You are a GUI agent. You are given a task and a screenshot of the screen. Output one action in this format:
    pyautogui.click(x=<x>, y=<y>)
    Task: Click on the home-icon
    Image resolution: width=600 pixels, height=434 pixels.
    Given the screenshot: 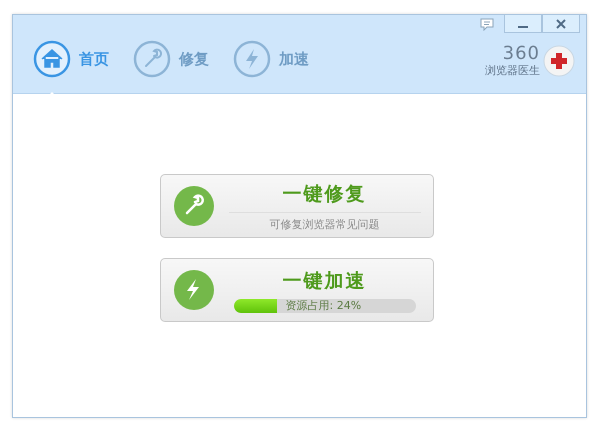 What is the action you would take?
    pyautogui.click(x=52, y=59)
    